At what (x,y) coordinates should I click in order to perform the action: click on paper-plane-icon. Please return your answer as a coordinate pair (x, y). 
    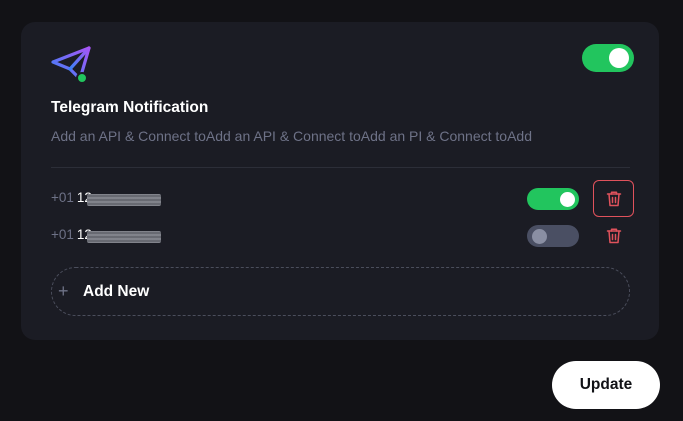
    Looking at the image, I should click on (71, 65).